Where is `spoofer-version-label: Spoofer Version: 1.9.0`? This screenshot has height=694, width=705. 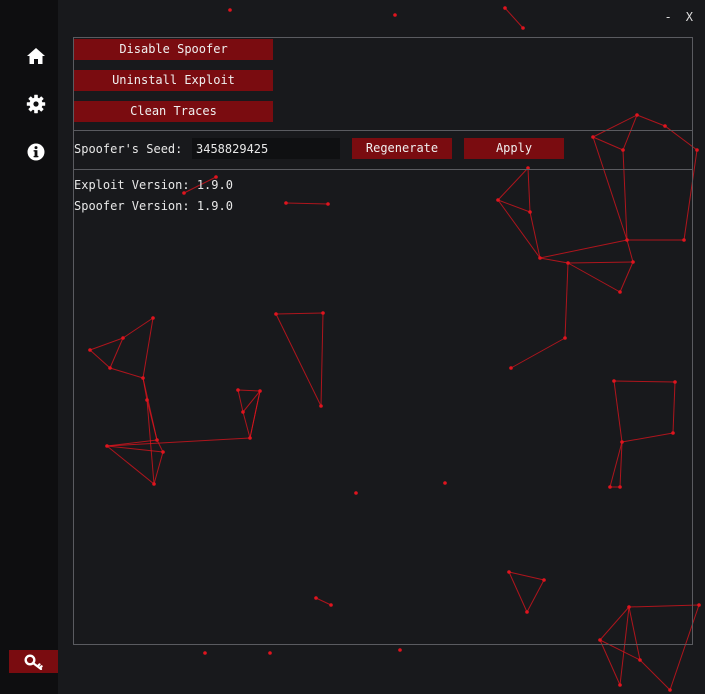
spoofer-version-label: Spoofer Version: 1.9.0 is located at coordinates (153, 206).